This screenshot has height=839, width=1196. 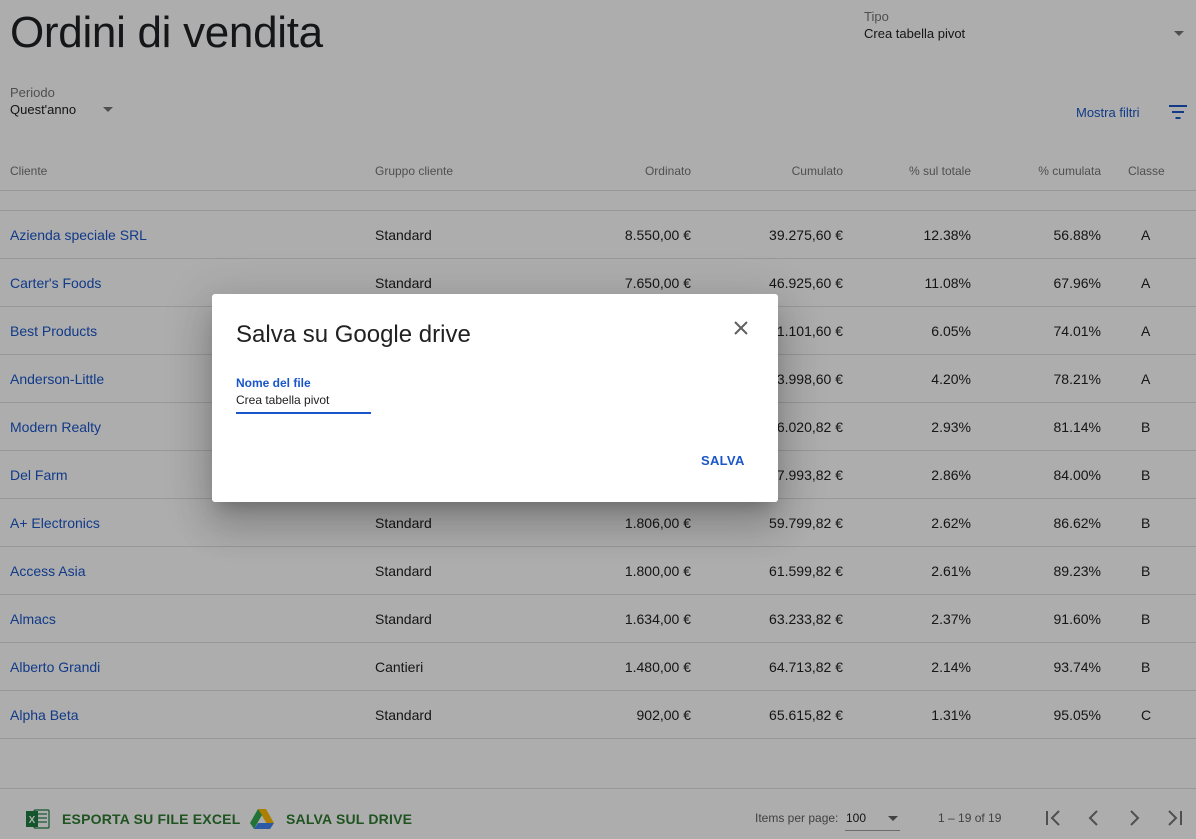 I want to click on dialog-title: Salva su Google drive, so click(x=353, y=334).